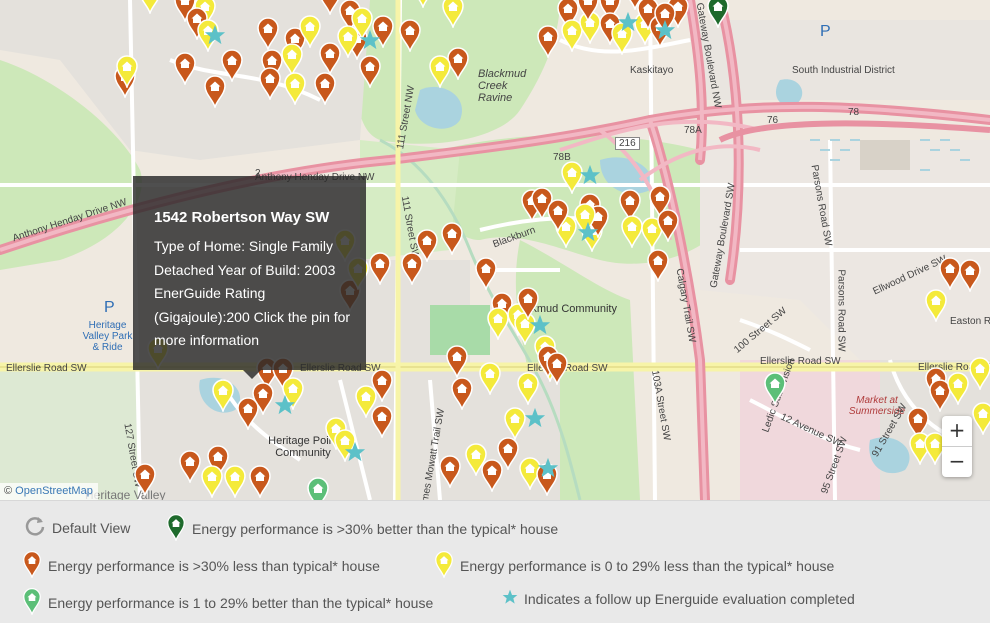 The height and width of the screenshot is (623, 990). What do you see at coordinates (841, 310) in the screenshot?
I see `road-label-parsons-2: Parsons Road SW` at bounding box center [841, 310].